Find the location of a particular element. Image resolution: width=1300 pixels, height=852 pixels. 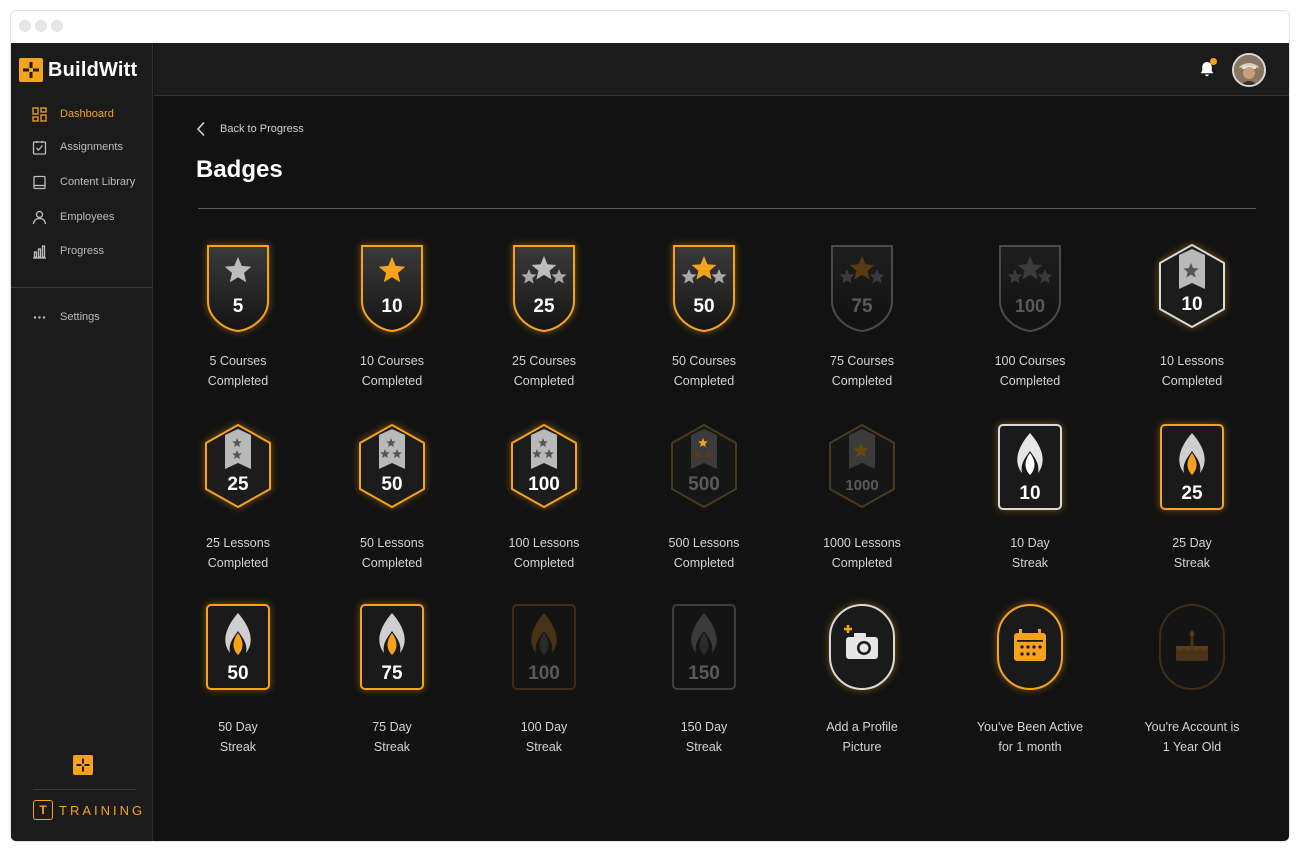

more-dots-icon is located at coordinates (39, 317).